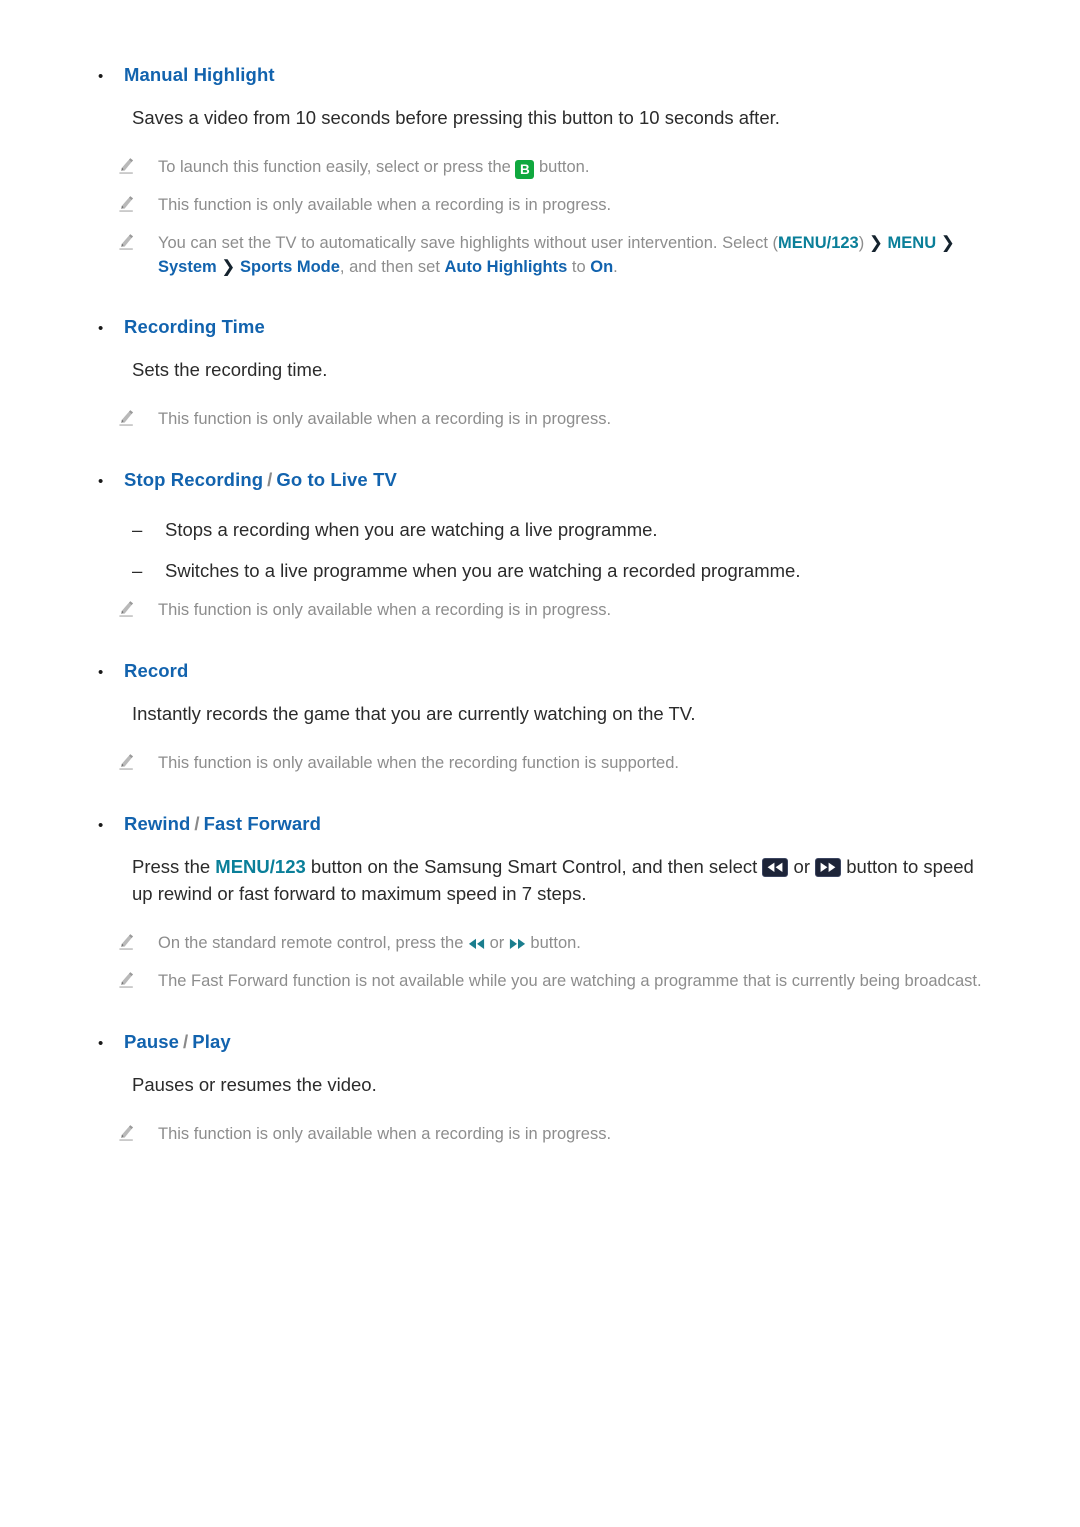 This screenshot has height=1527, width=1080. What do you see at coordinates (157, 823) in the screenshot?
I see `heading-part-rewind: Rewind` at bounding box center [157, 823].